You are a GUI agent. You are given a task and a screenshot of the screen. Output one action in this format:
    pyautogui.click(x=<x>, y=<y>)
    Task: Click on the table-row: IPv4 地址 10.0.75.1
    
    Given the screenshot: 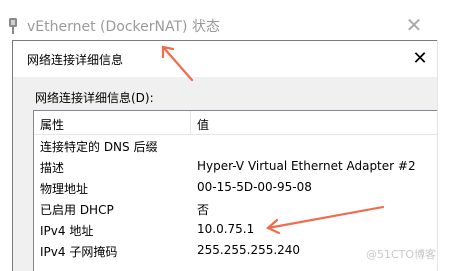 What is the action you would take?
    pyautogui.click(x=235, y=230)
    